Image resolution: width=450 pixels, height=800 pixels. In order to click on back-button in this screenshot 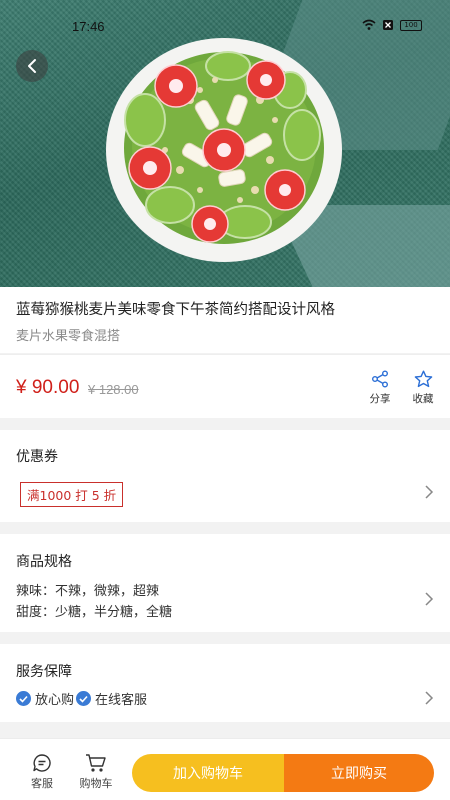, I will do `click(32, 66)`.